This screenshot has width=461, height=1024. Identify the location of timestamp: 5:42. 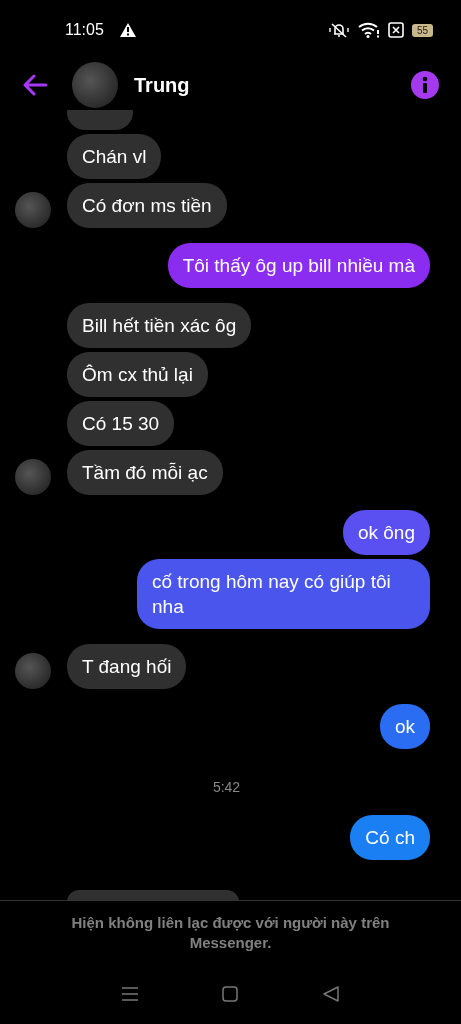
(226, 787).